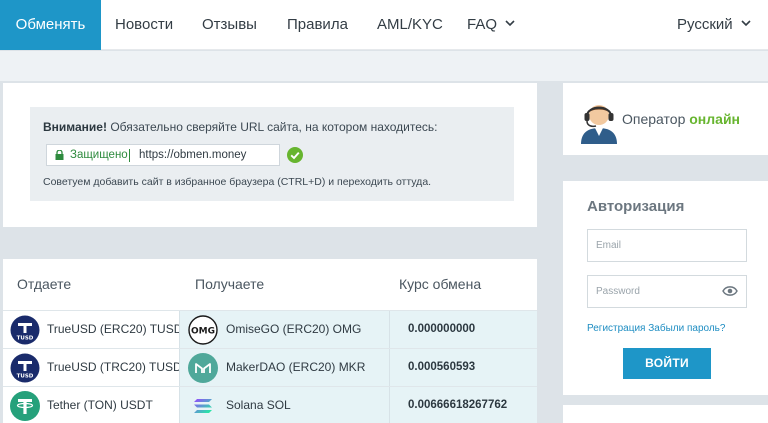 The image size is (768, 423). Describe the element at coordinates (75, 127) in the screenshot. I see `notice-title-bold: Внимание!` at that location.